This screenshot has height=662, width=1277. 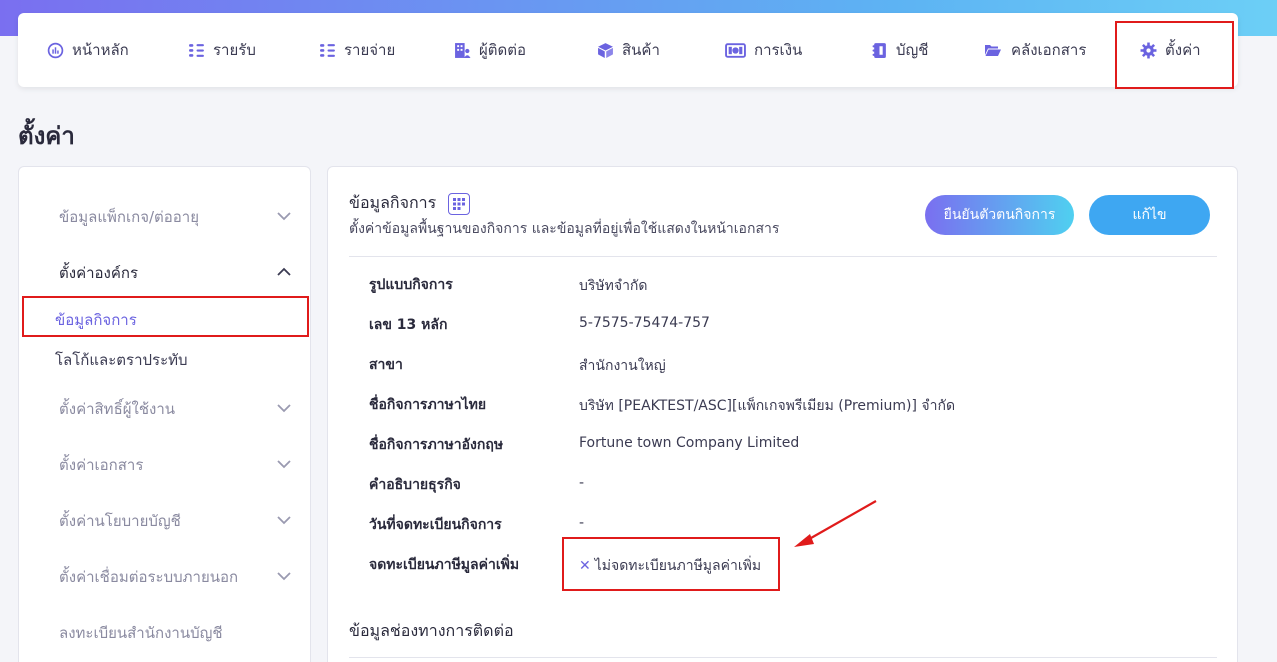 I want to click on expense-list-icon, so click(x=327, y=50).